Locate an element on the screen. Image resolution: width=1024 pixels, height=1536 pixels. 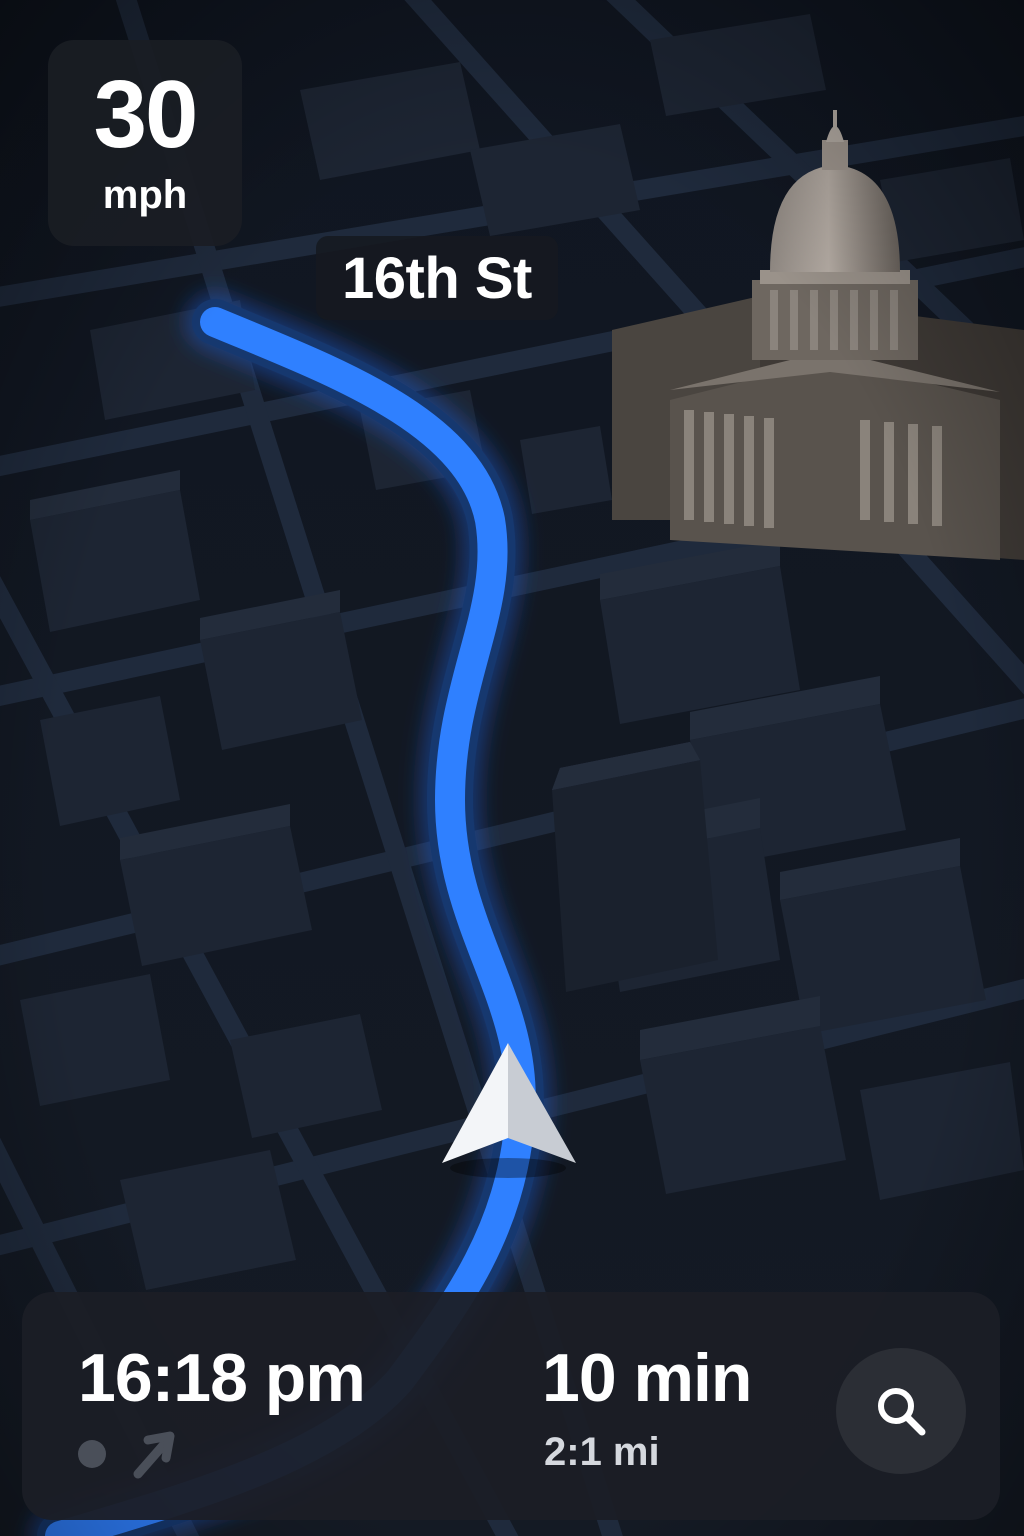
speed-indicator: 30 mph is located at coordinates (145, 143).